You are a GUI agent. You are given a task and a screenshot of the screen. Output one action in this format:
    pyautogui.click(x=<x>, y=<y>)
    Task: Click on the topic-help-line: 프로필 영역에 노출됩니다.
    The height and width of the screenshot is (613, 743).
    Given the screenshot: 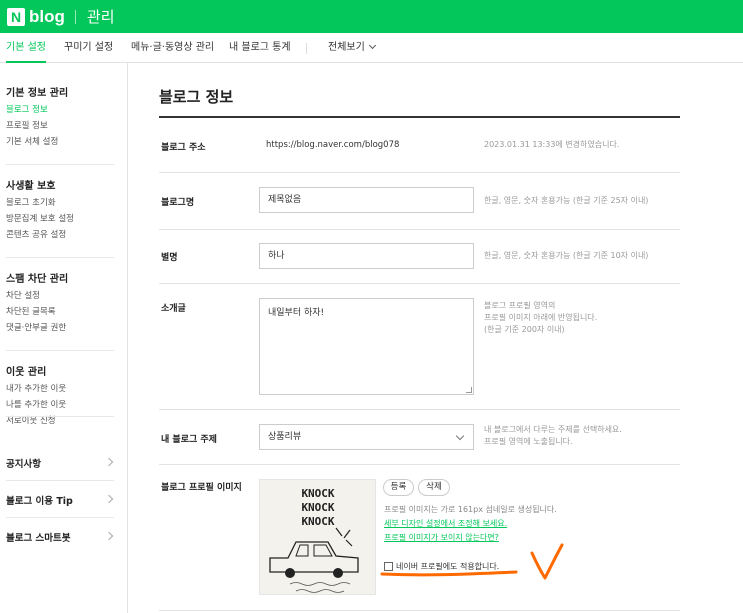 What is the action you would take?
    pyautogui.click(x=528, y=441)
    